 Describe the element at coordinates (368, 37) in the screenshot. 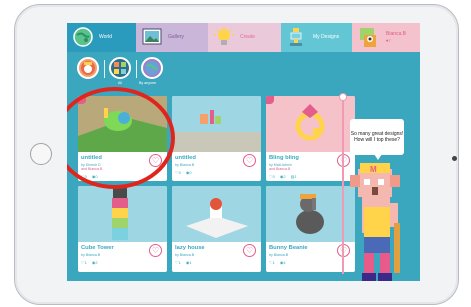

I see `avatar-icon` at that location.